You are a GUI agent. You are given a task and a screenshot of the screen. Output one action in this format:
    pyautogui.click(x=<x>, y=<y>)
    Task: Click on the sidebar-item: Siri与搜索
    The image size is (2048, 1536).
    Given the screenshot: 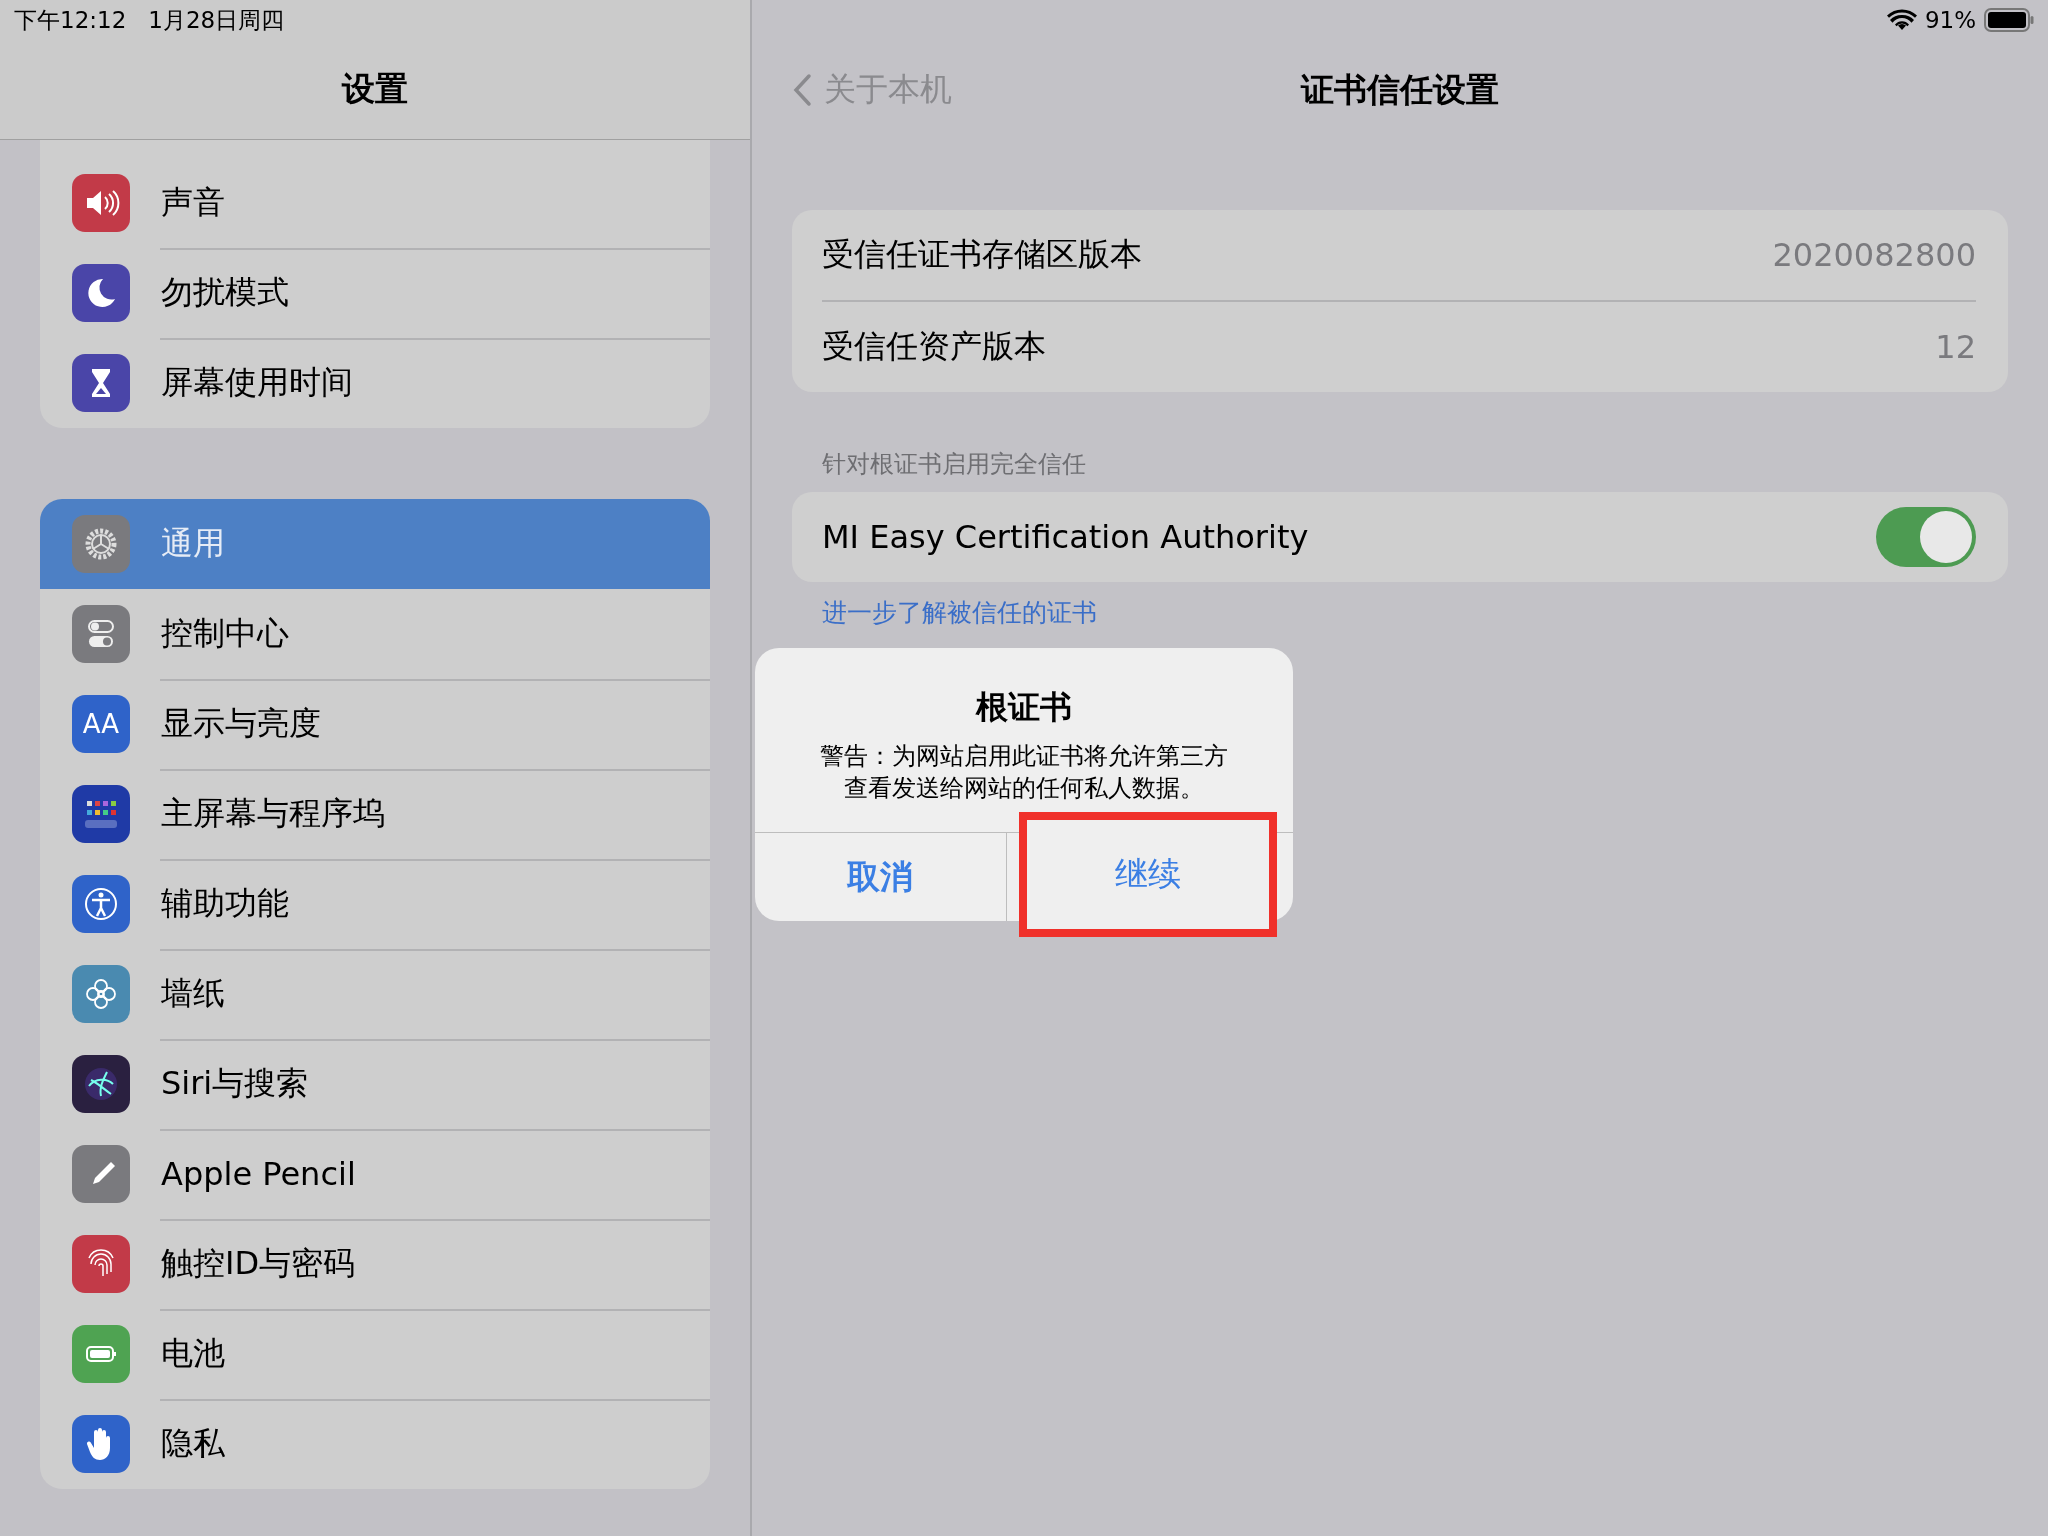 What is the action you would take?
    pyautogui.click(x=375, y=1084)
    